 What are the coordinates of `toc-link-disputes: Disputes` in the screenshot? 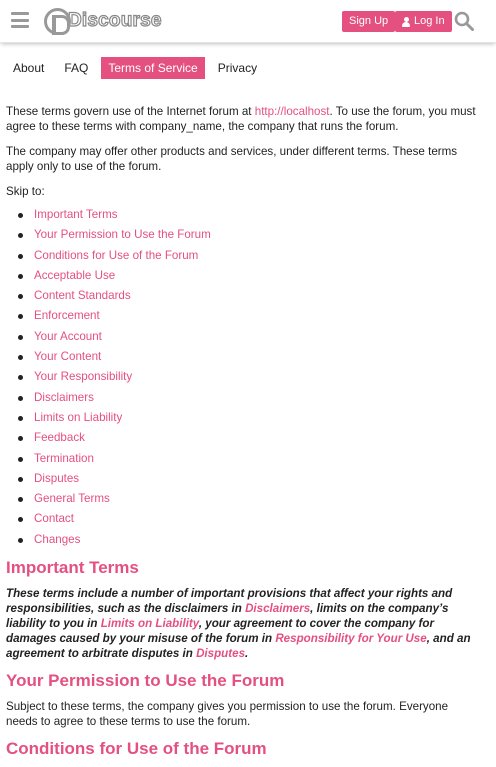 It's located at (56, 478).